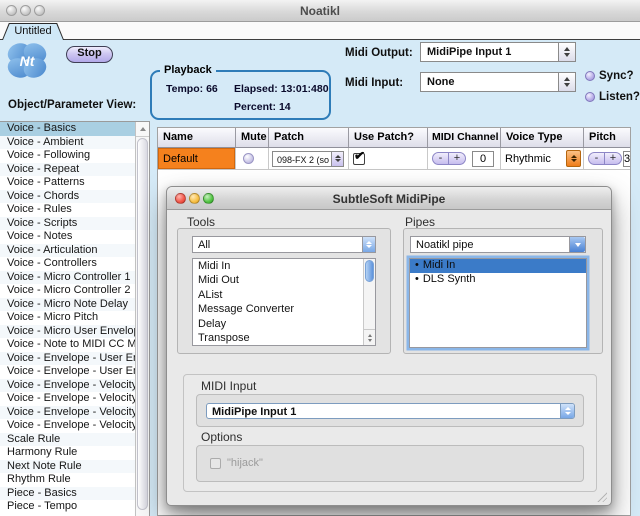 Image resolution: width=640 pixels, height=516 pixels. I want to click on sidebar-list-item: Voice - Micro Pitch, so click(67, 318).